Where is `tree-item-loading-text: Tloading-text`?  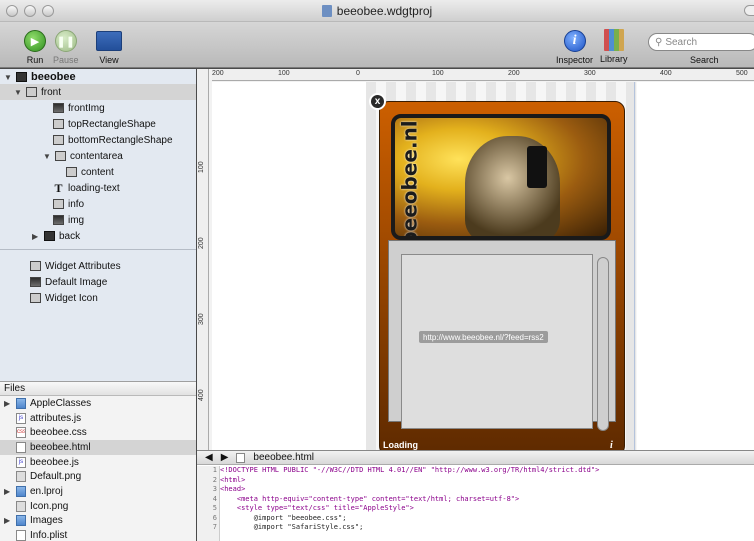 tree-item-loading-text: Tloading-text is located at coordinates (86, 188).